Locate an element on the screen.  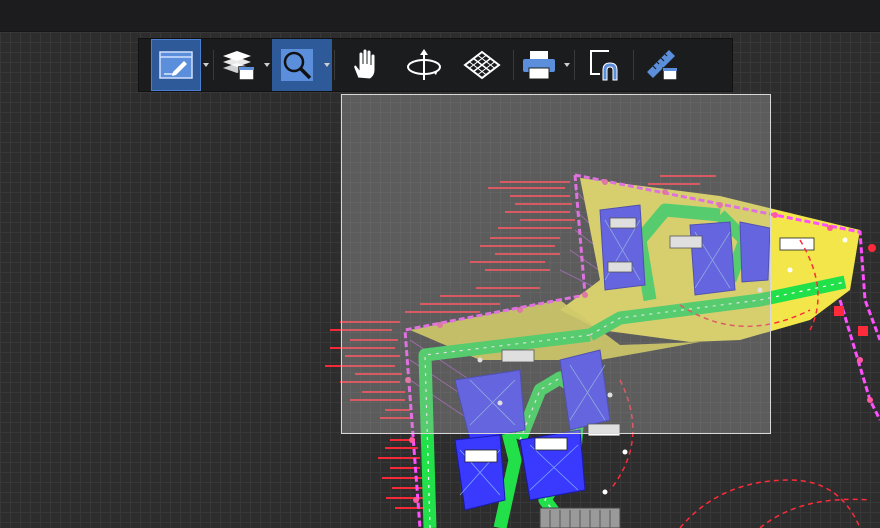
grid-view-icon is located at coordinates (482, 65).